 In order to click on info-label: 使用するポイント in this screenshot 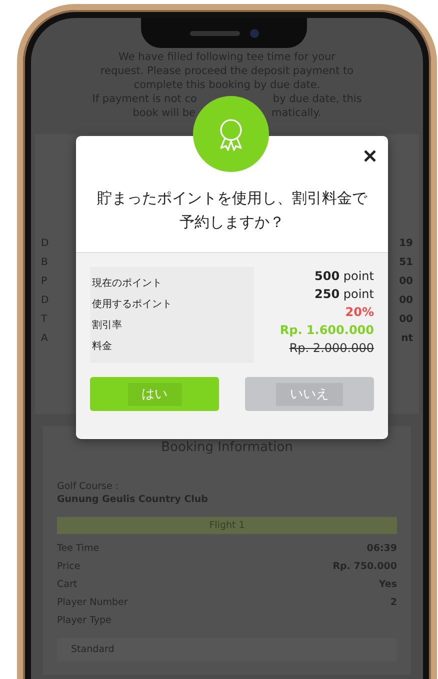, I will do `click(132, 305)`.